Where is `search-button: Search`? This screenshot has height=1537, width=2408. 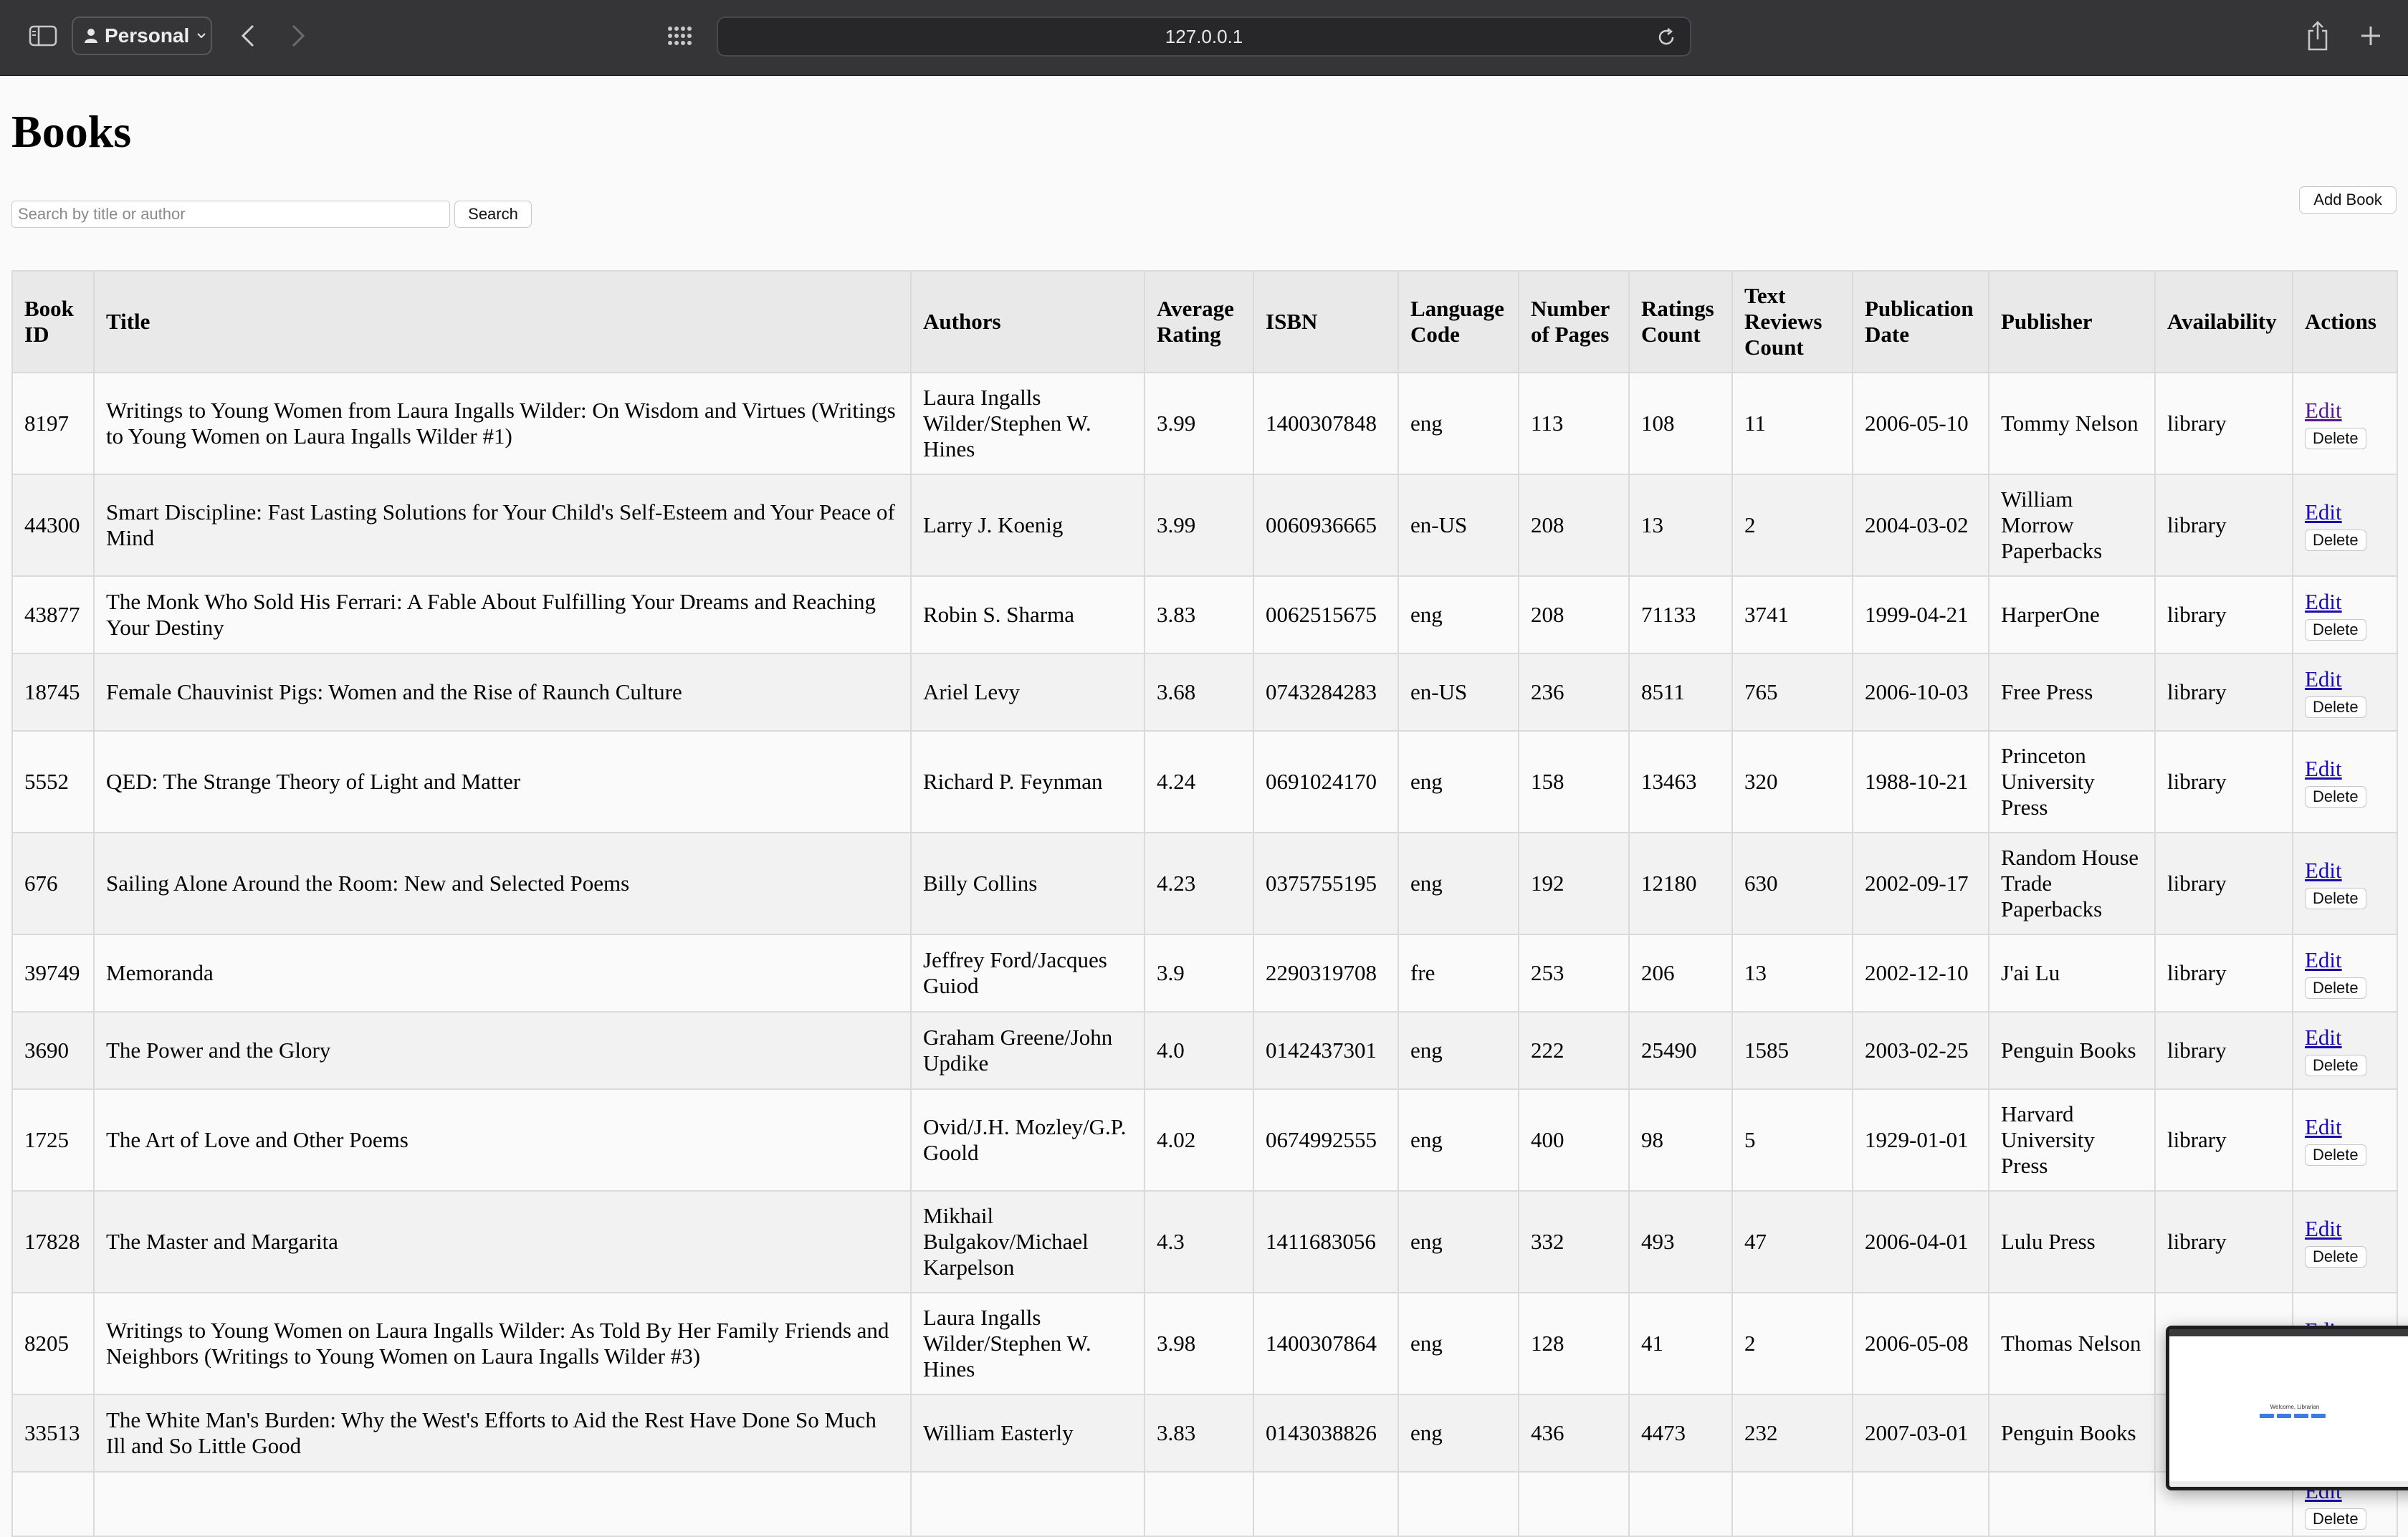 search-button: Search is located at coordinates (493, 214).